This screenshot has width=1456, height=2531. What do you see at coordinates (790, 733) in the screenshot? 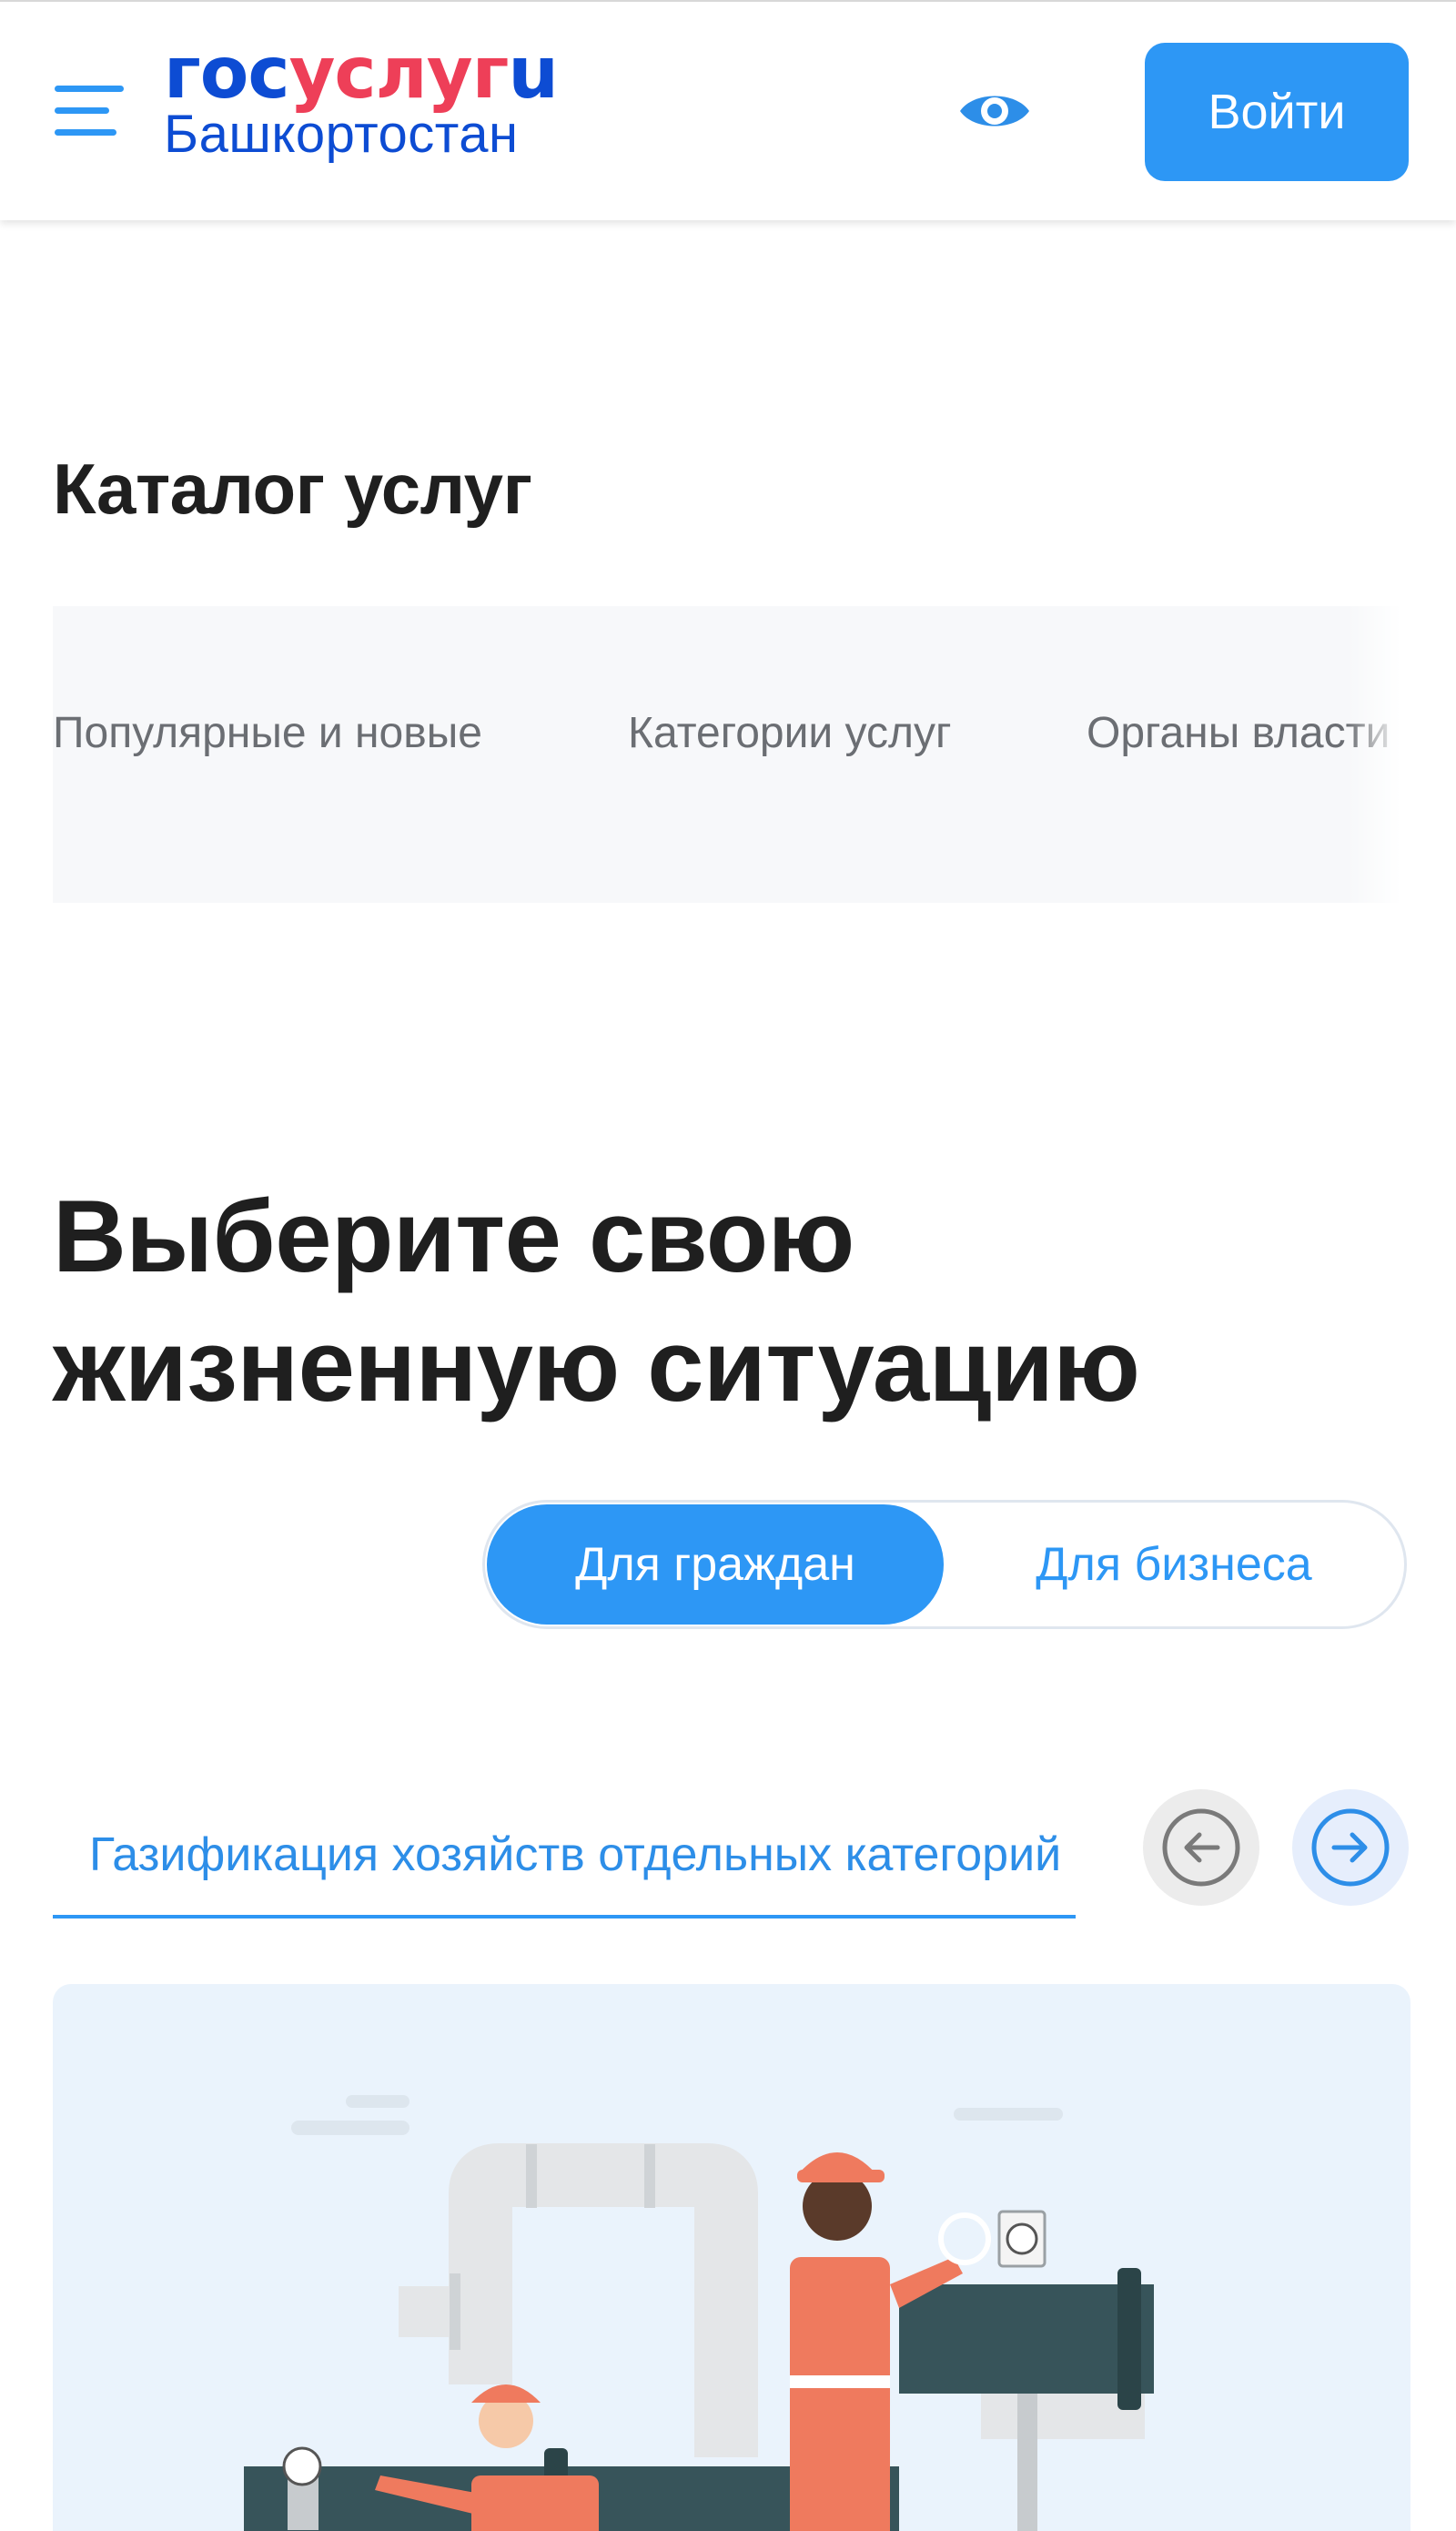
I see `tab-service-categories: Категории услуг` at bounding box center [790, 733].